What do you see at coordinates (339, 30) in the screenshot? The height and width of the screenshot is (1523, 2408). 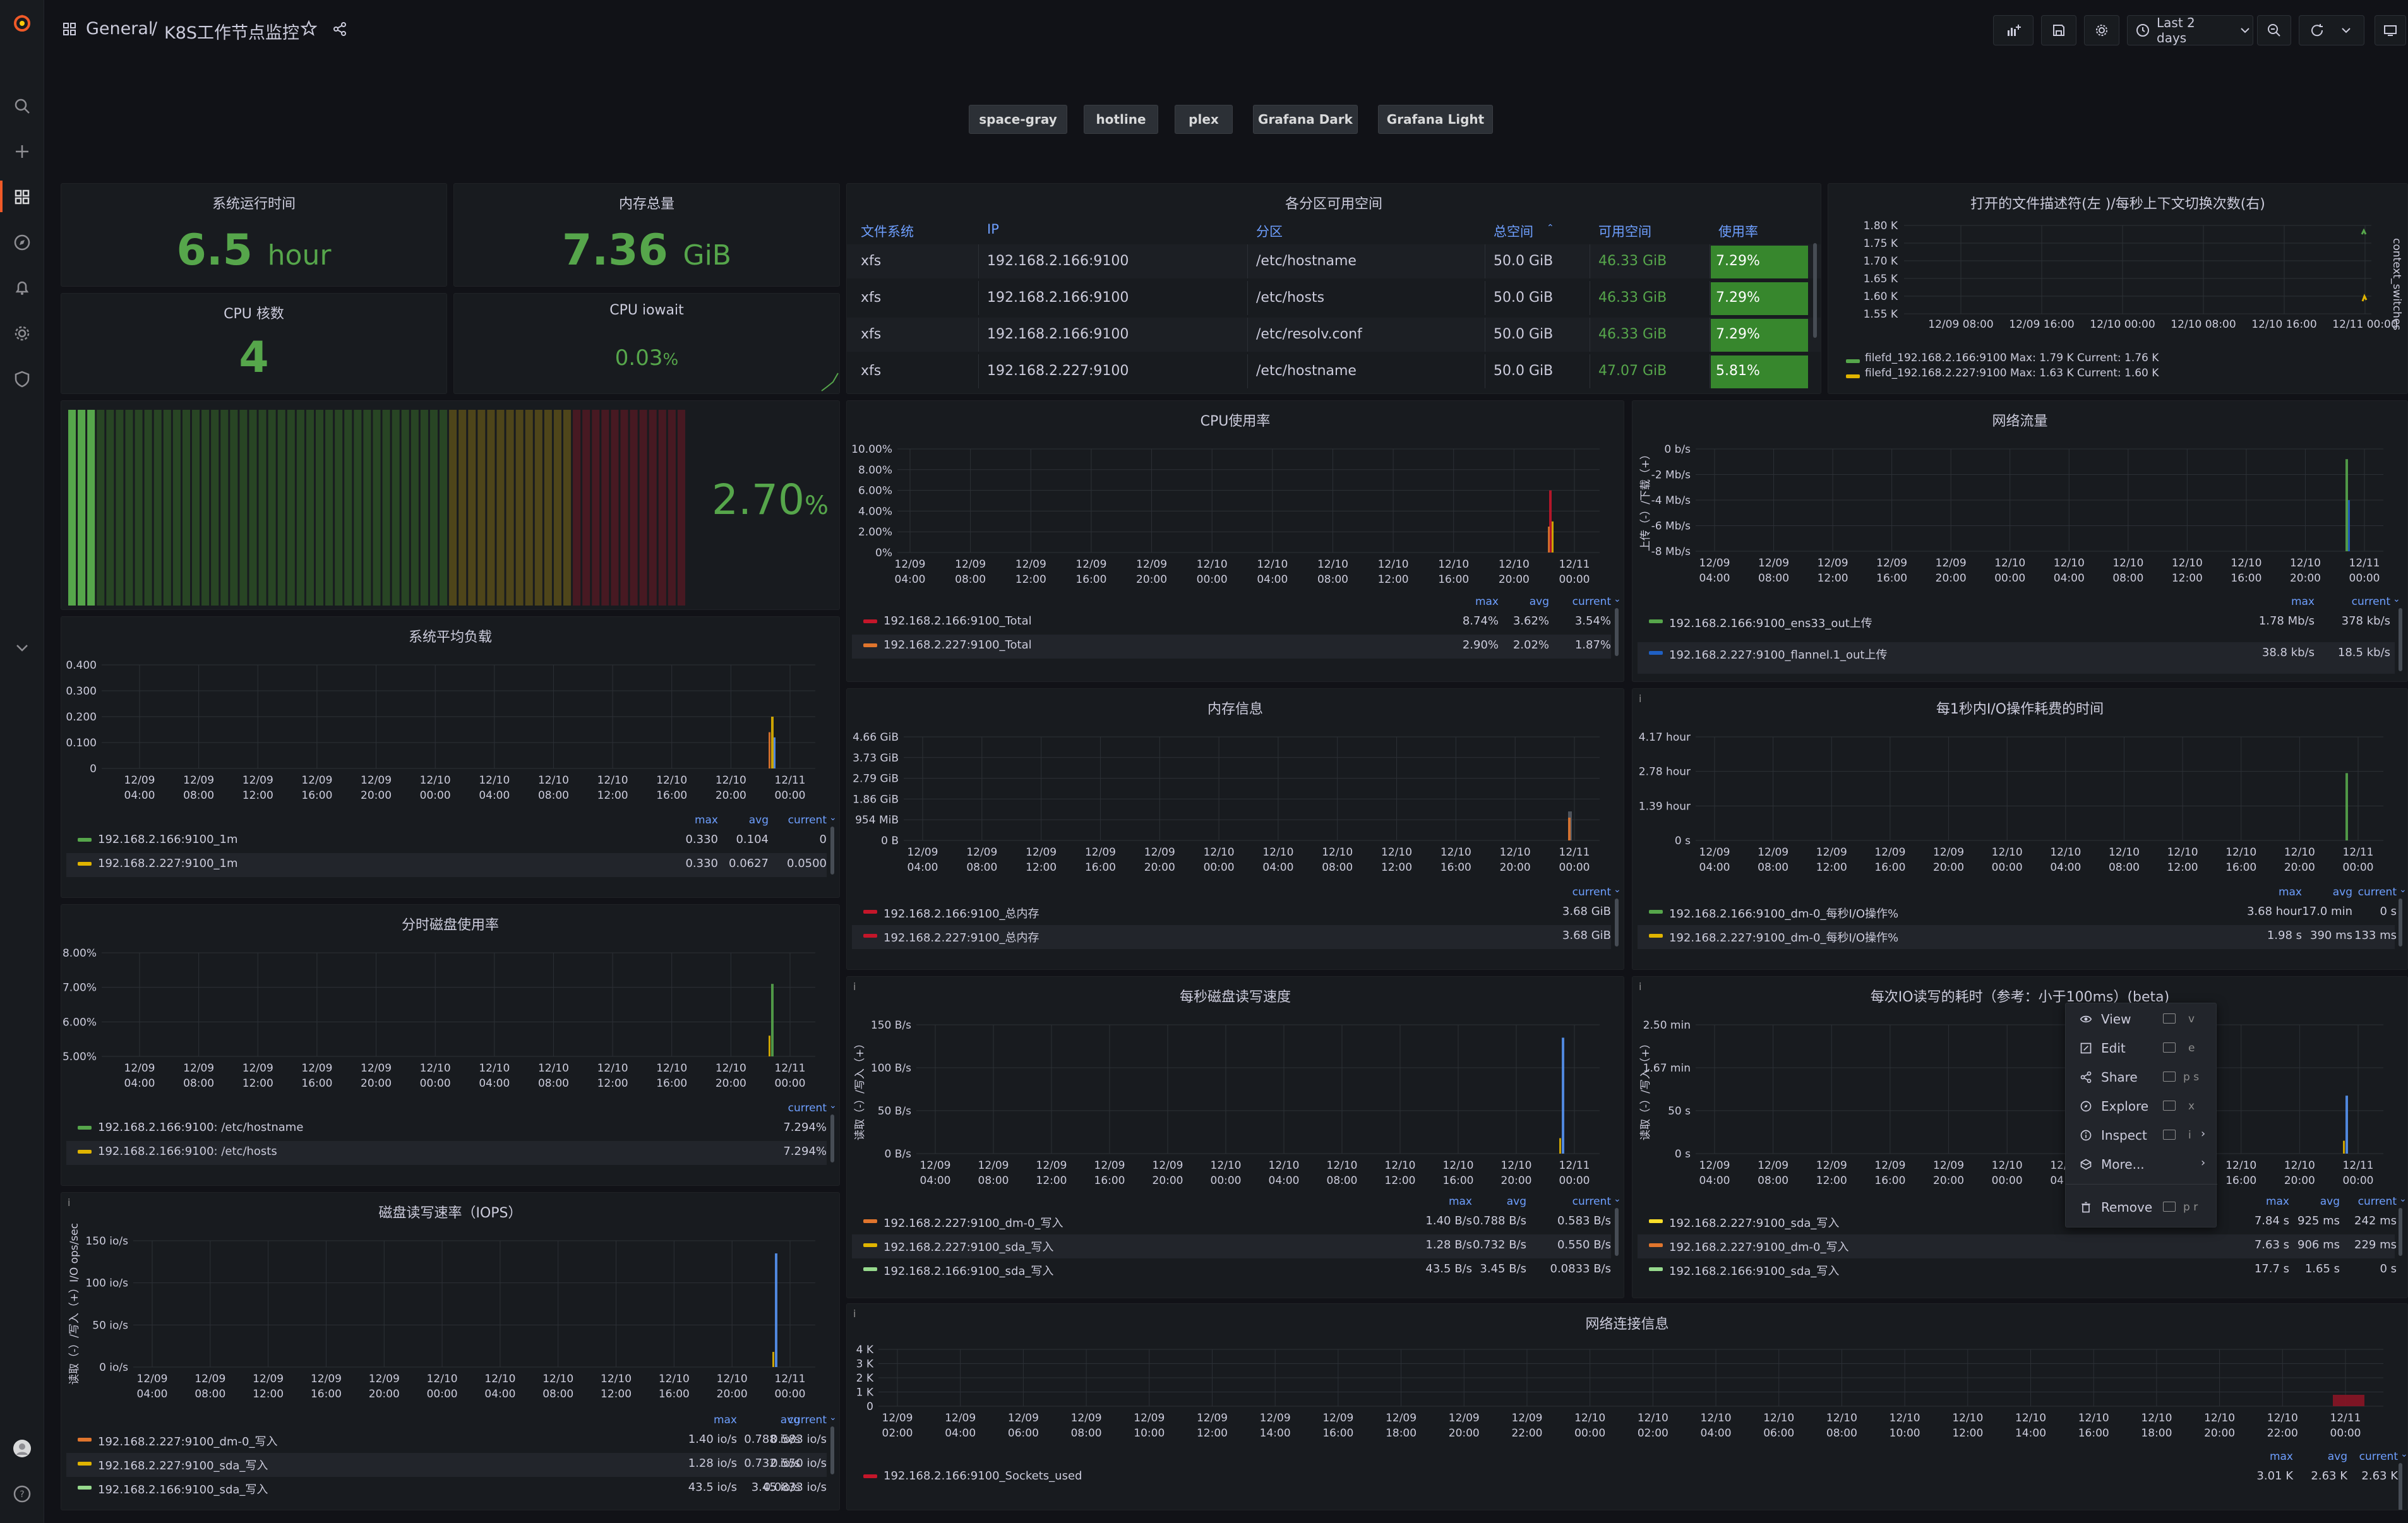 I see `share-icon` at bounding box center [339, 30].